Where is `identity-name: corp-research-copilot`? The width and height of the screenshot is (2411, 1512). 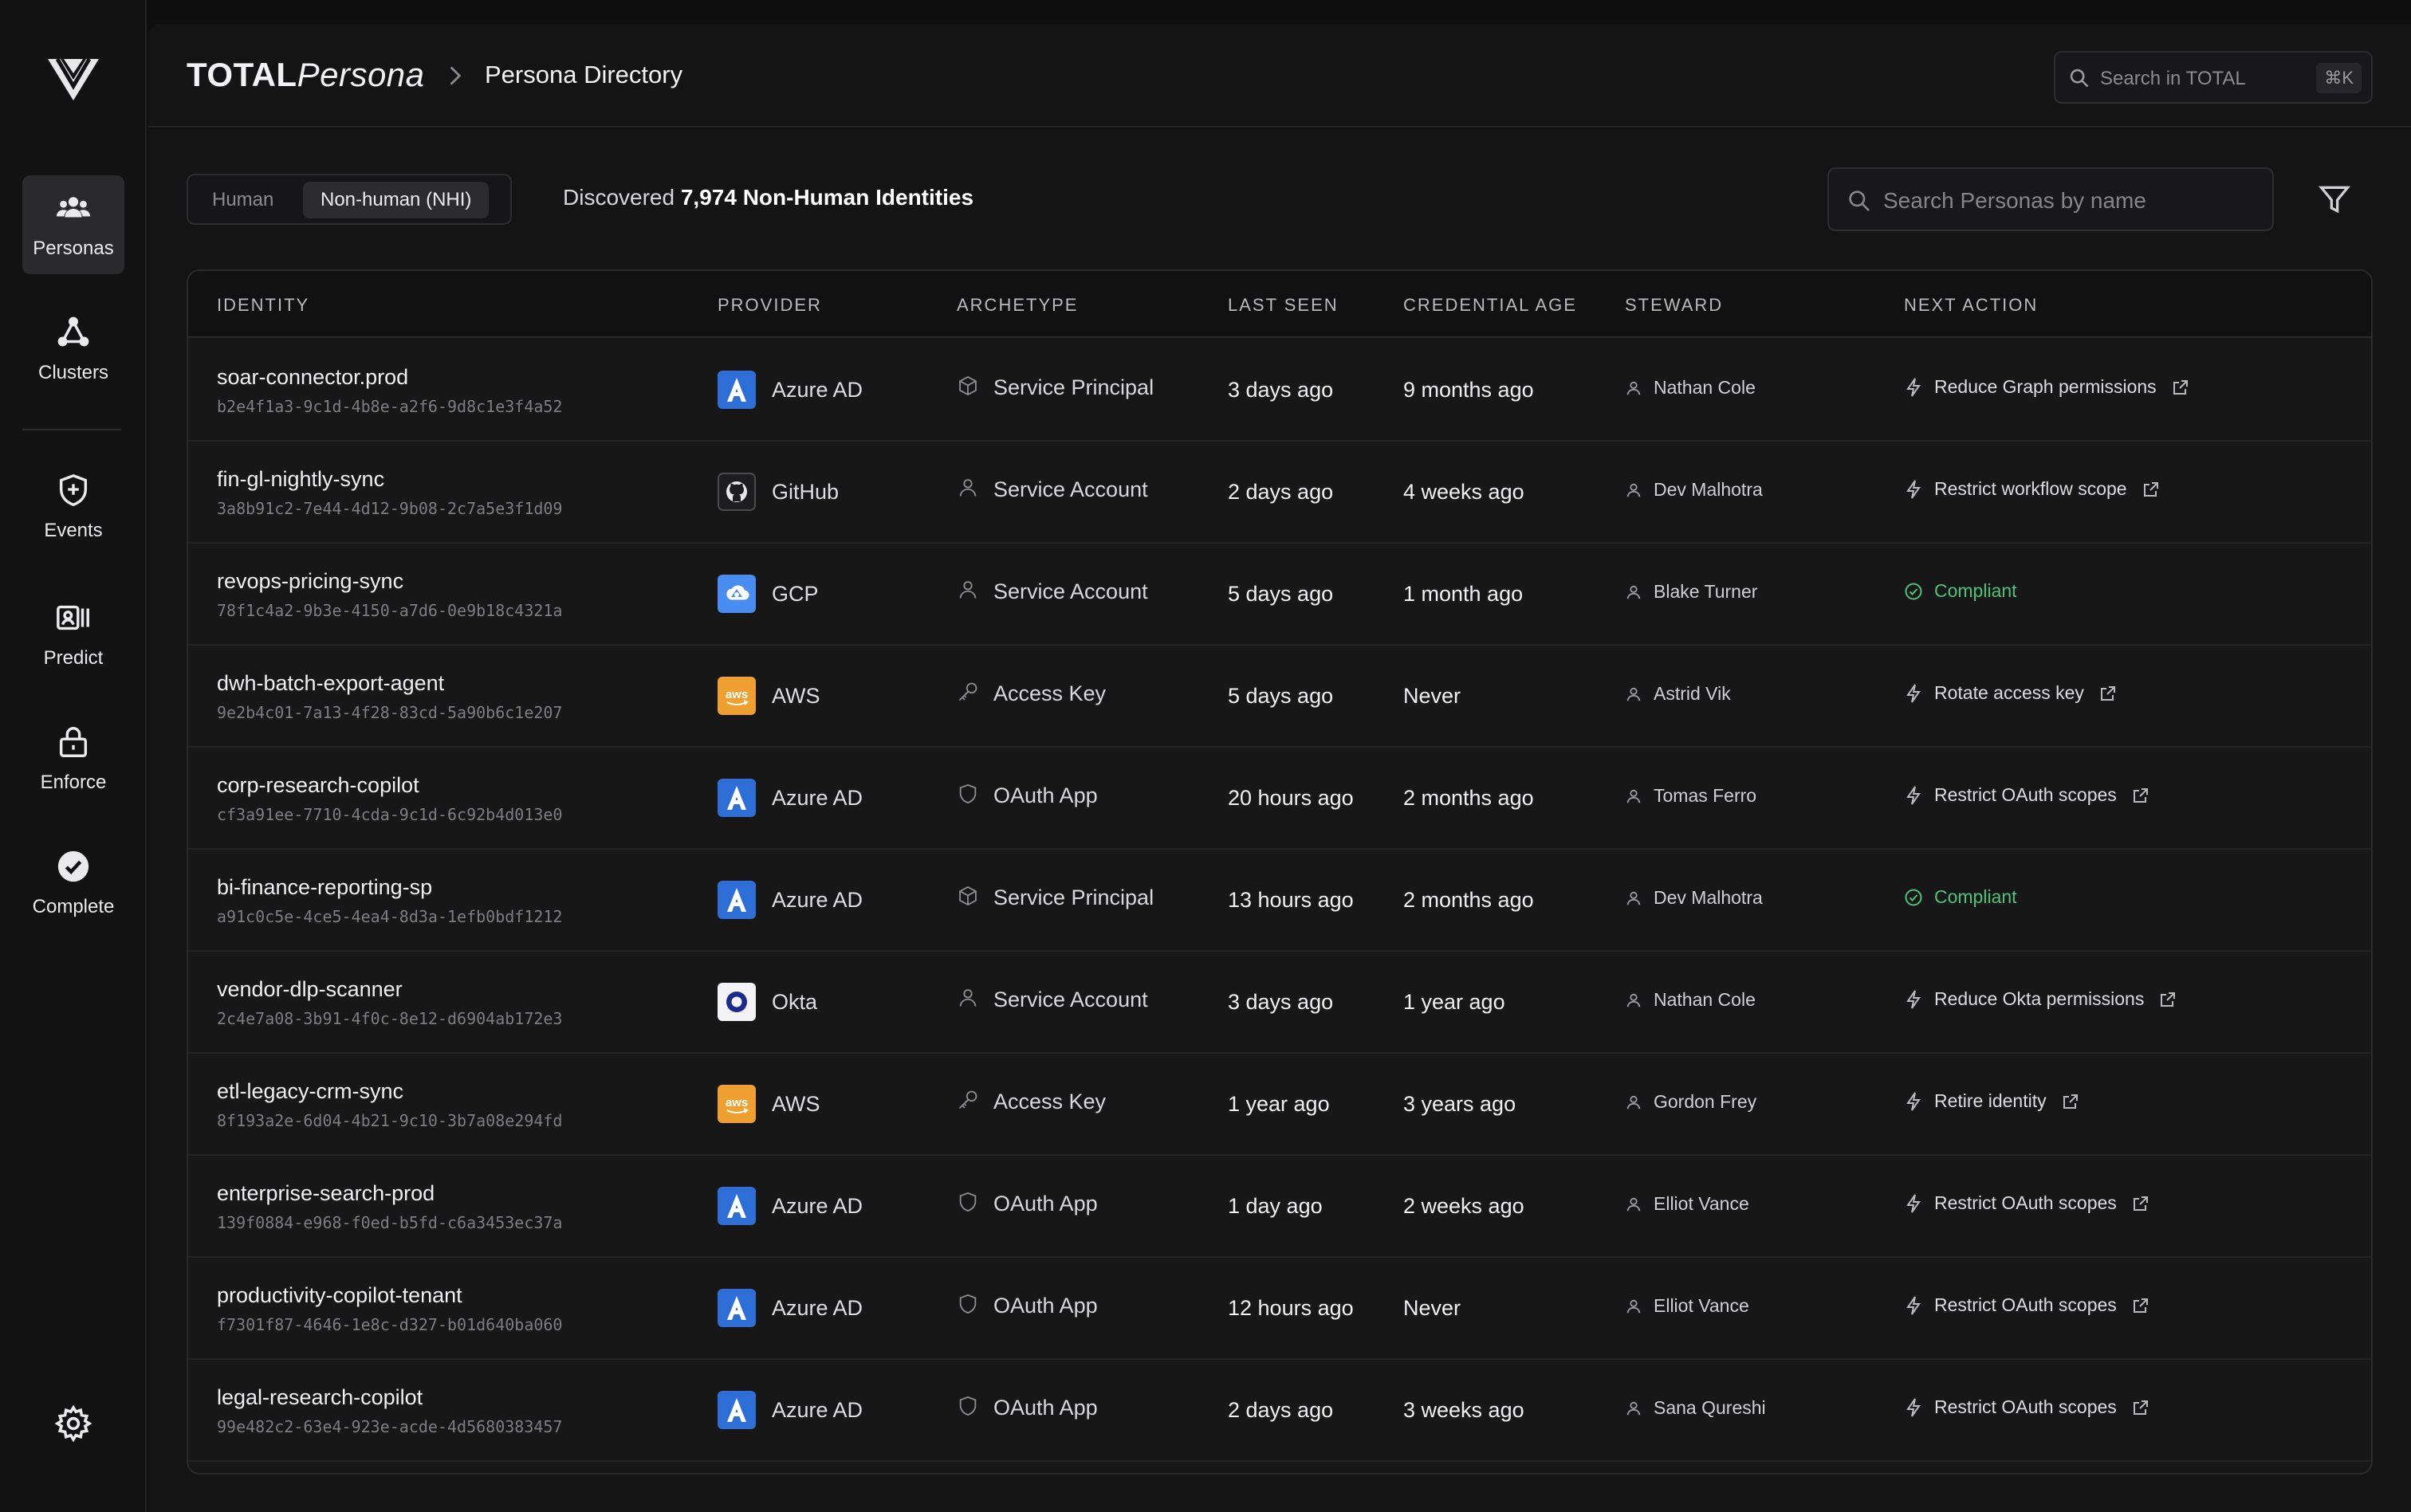 identity-name: corp-research-copilot is located at coordinates (318, 785).